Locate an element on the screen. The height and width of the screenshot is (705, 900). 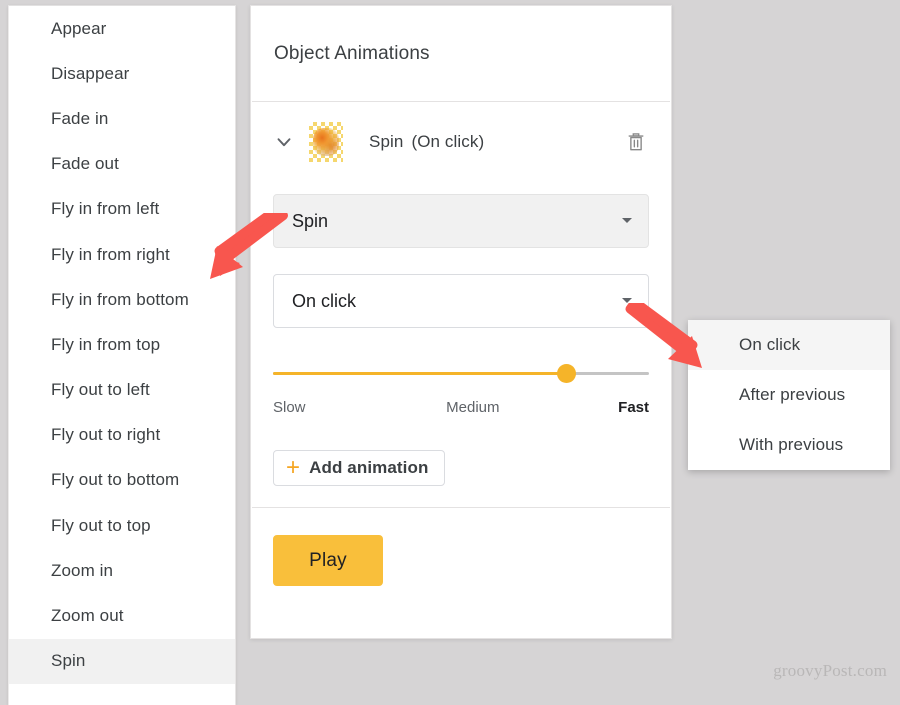
trash-icon is located at coordinates (636, 142).